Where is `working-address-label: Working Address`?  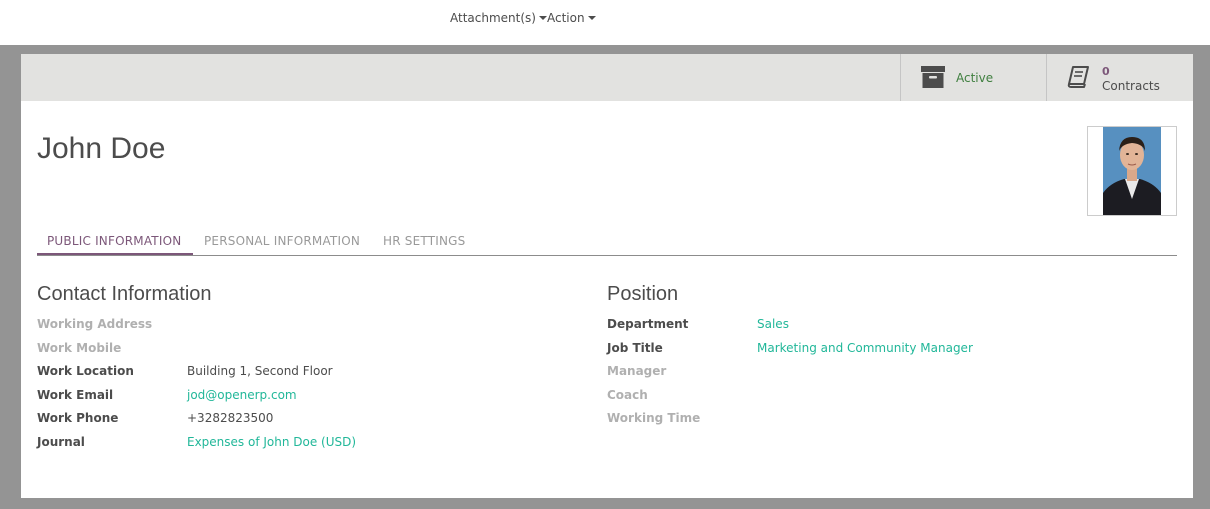 working-address-label: Working Address is located at coordinates (95, 324).